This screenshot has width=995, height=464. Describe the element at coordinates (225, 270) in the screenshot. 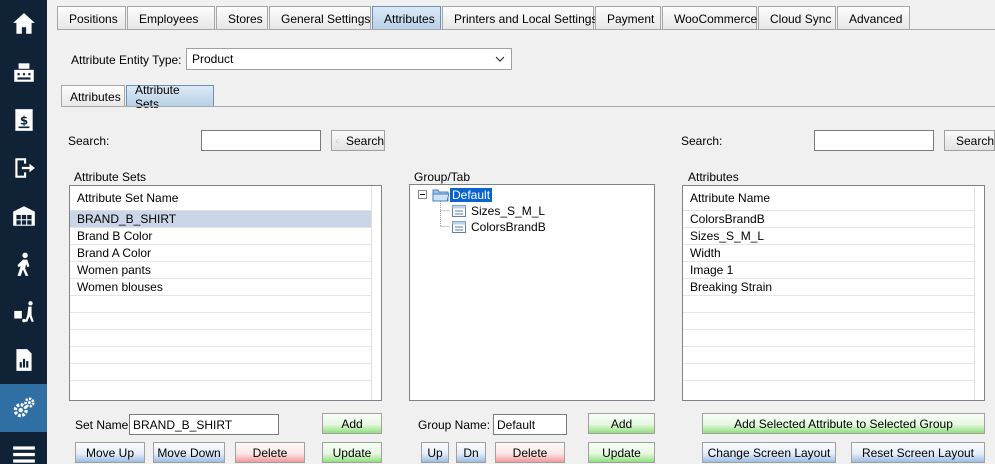

I see `table-row: Women pants` at that location.